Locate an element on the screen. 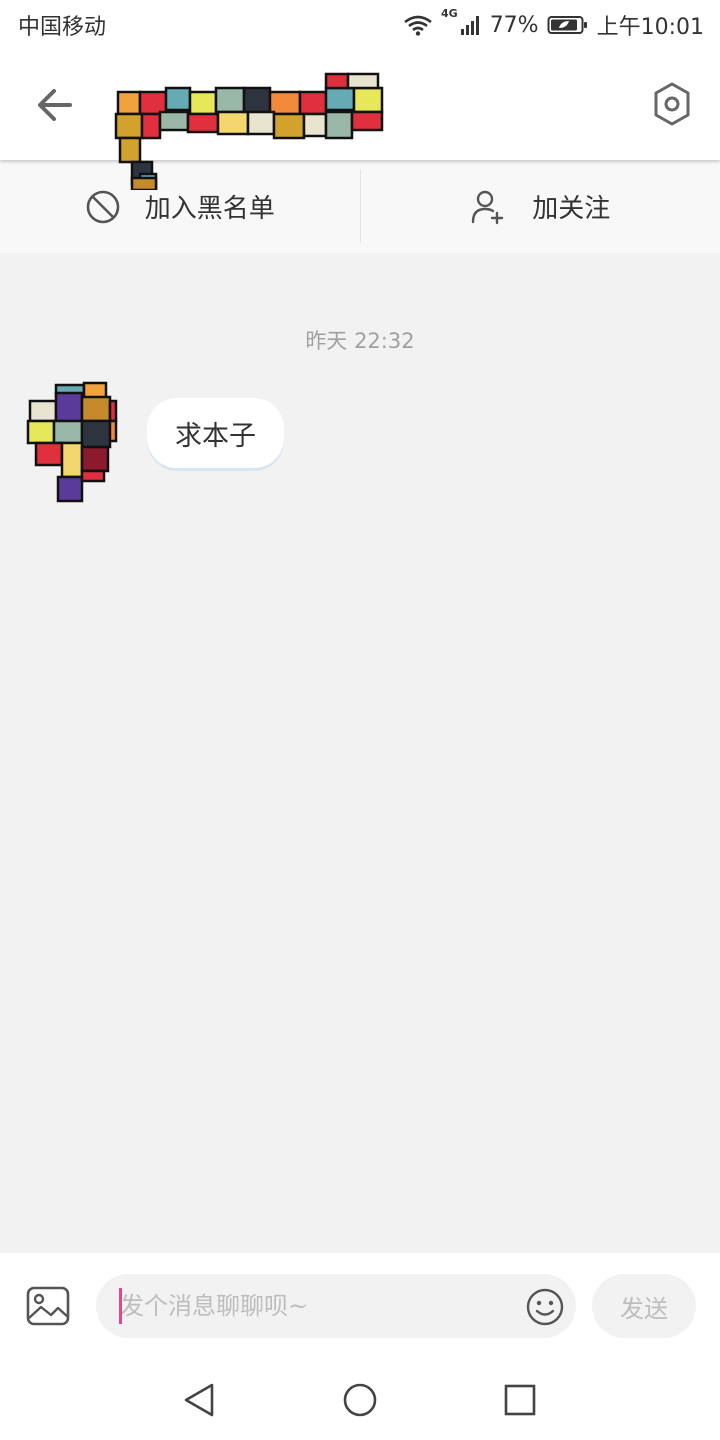  image-icon is located at coordinates (48, 1306).